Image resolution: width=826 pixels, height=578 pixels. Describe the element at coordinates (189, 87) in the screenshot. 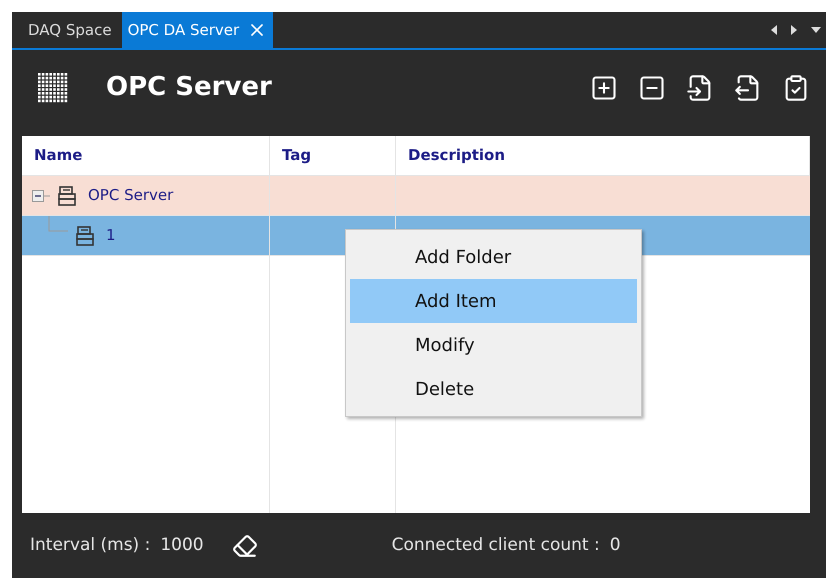

I see `panel-title: OPC Server` at that location.